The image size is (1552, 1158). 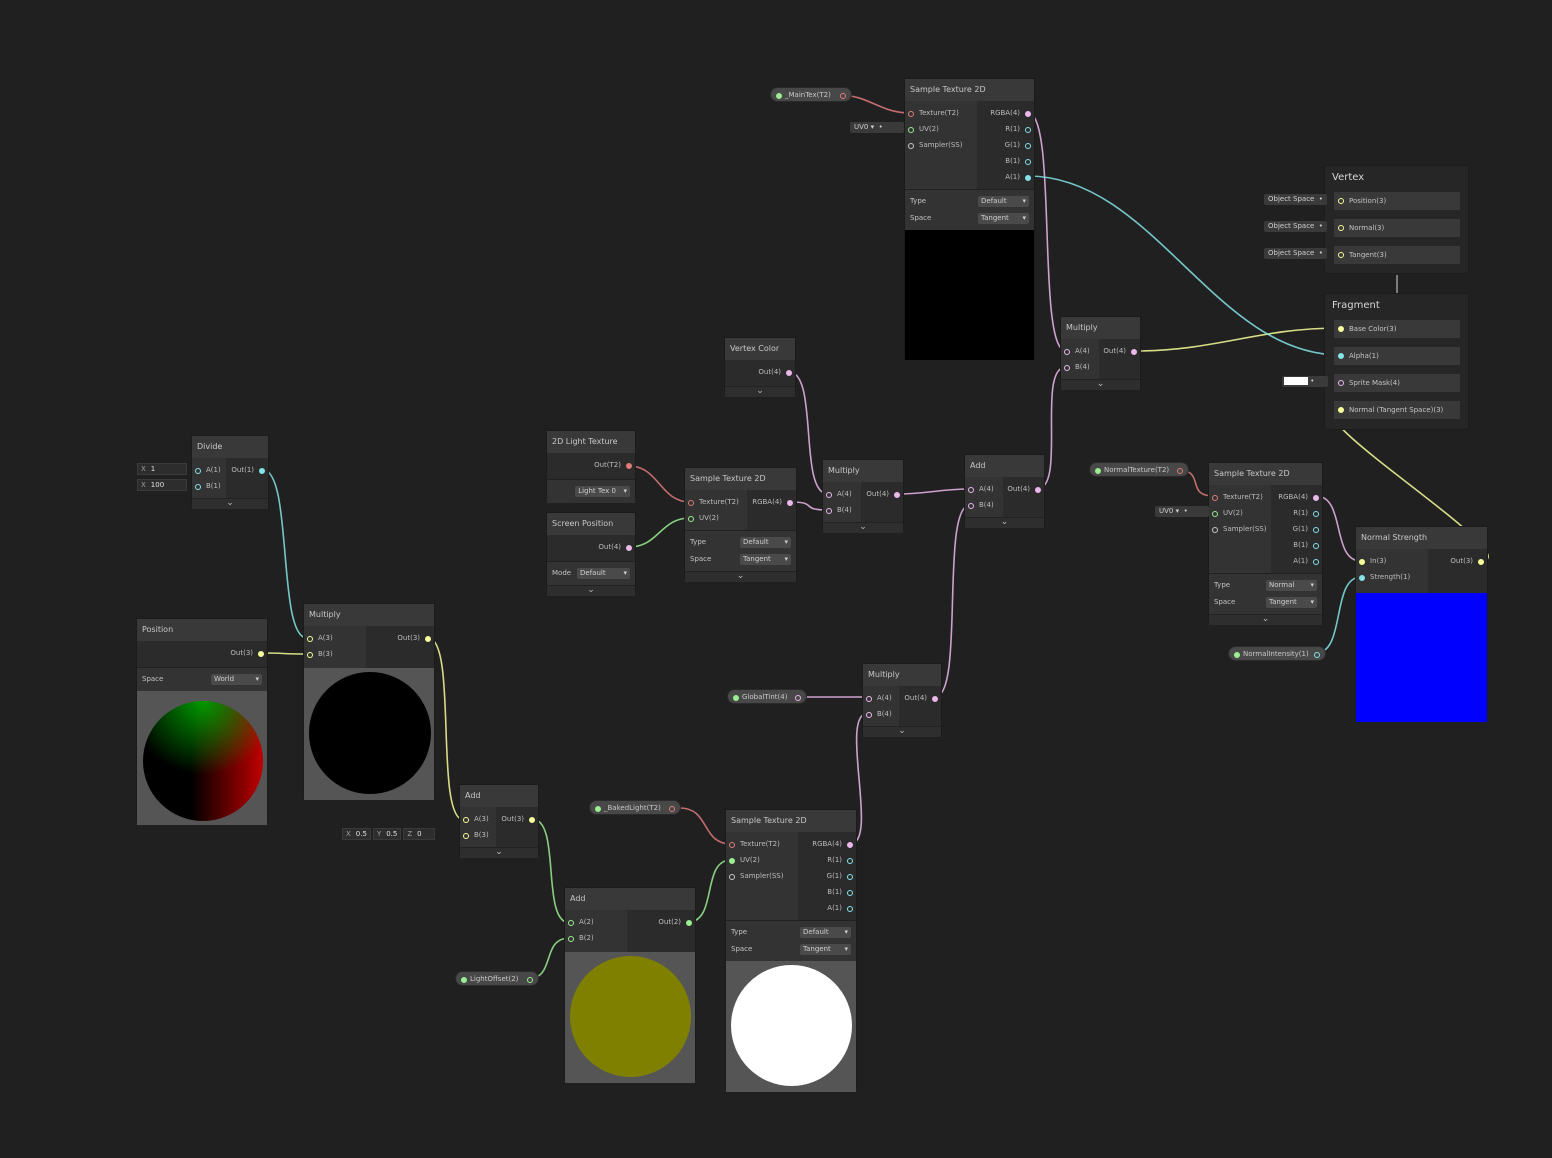 I want to click on divide-b-field: X 100, so click(x=162, y=484).